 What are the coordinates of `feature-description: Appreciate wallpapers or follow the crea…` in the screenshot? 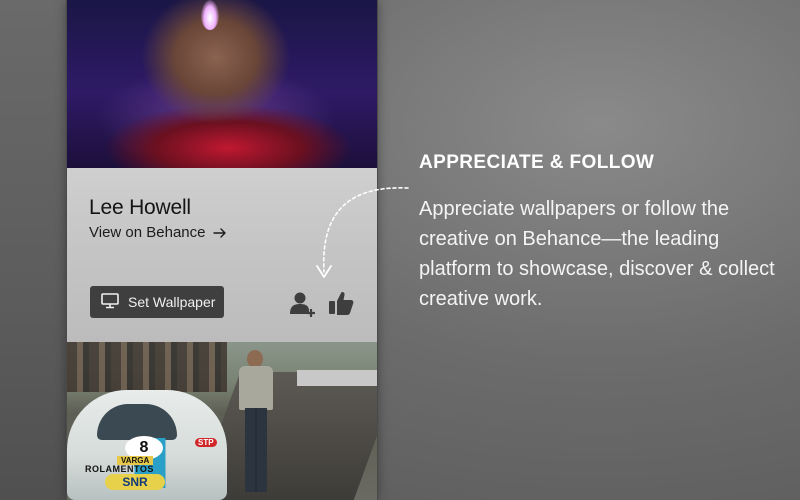 It's located at (597, 254).